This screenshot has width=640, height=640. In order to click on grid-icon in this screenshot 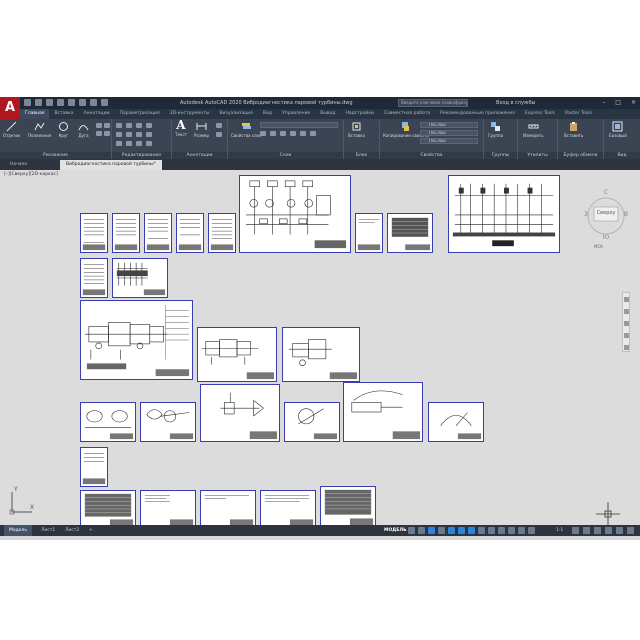, I will do `click(411, 530)`.